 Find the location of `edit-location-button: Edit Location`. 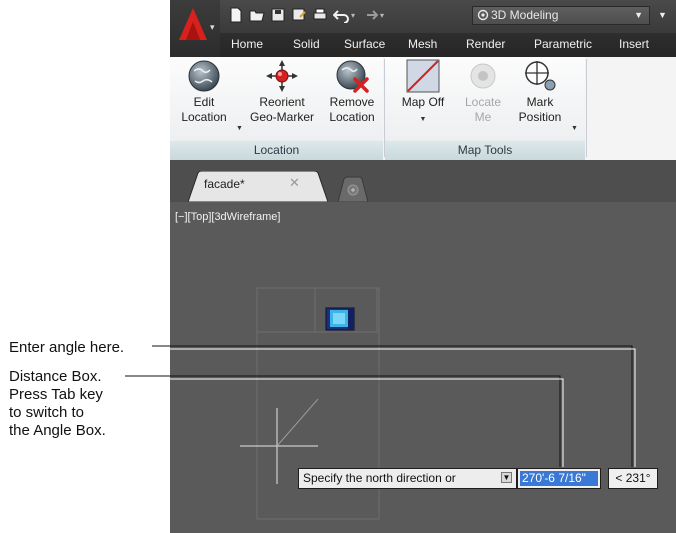

edit-location-button: Edit Location is located at coordinates (204, 92).